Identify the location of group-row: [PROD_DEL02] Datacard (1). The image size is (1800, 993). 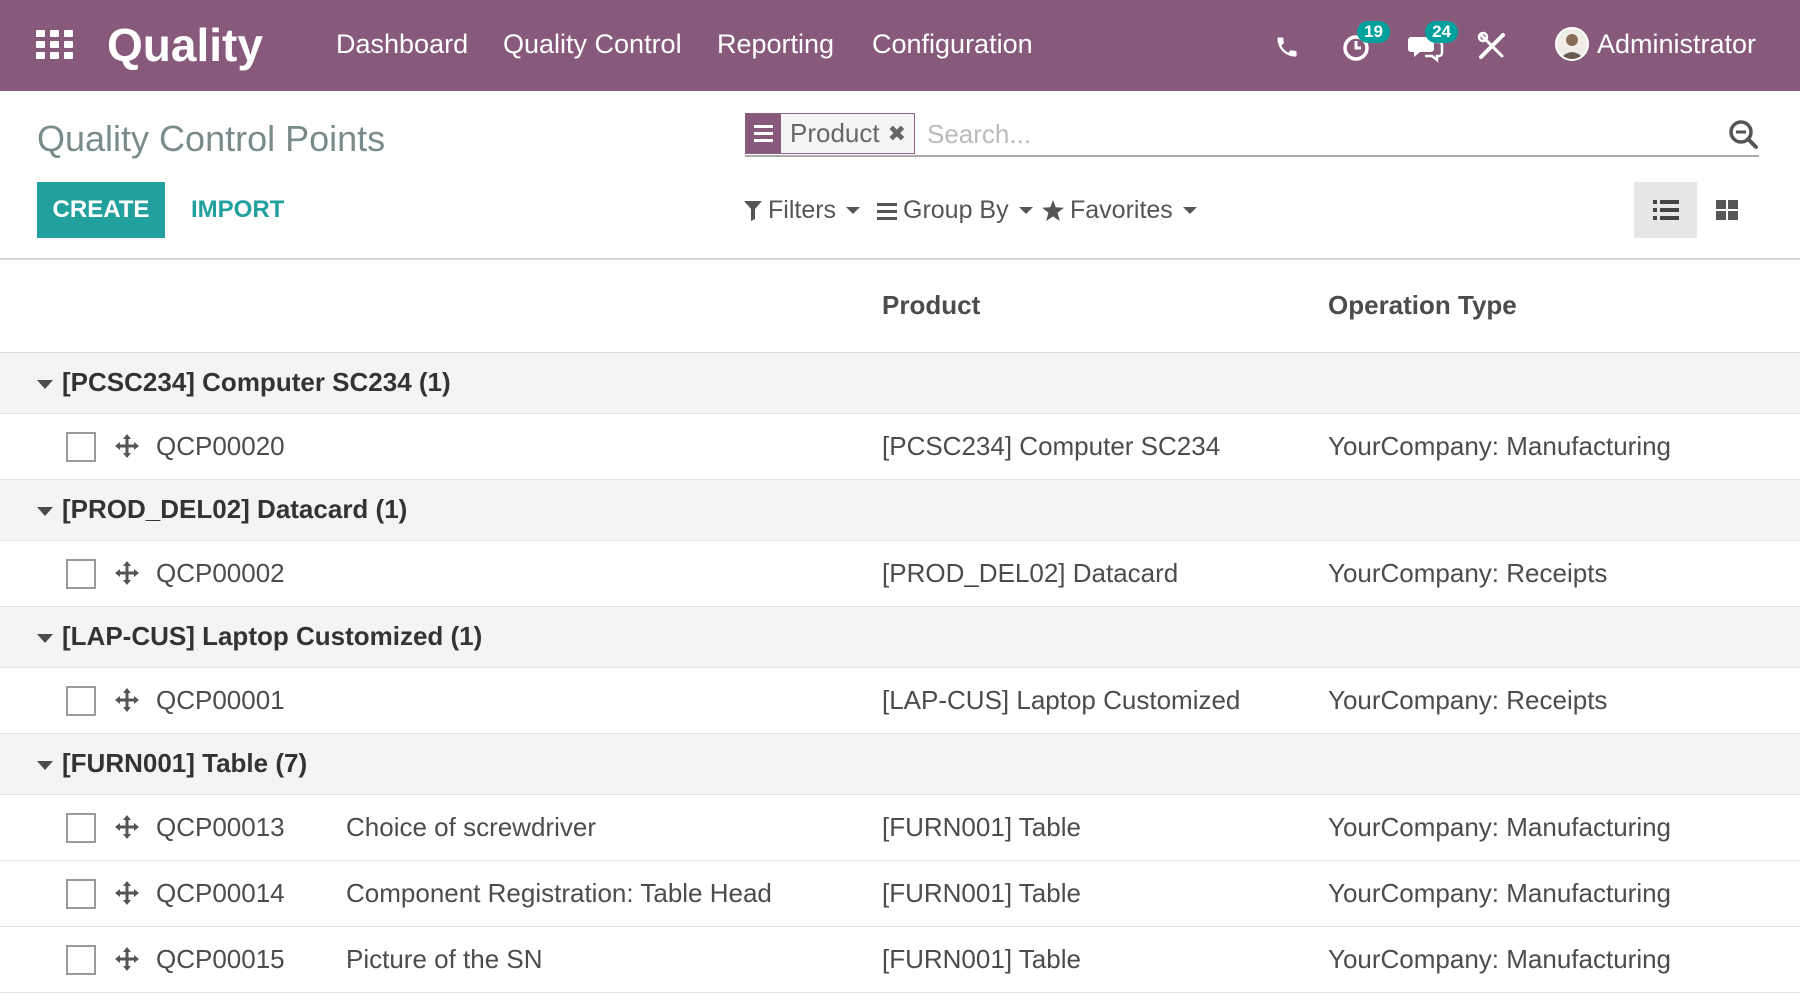
(900, 510).